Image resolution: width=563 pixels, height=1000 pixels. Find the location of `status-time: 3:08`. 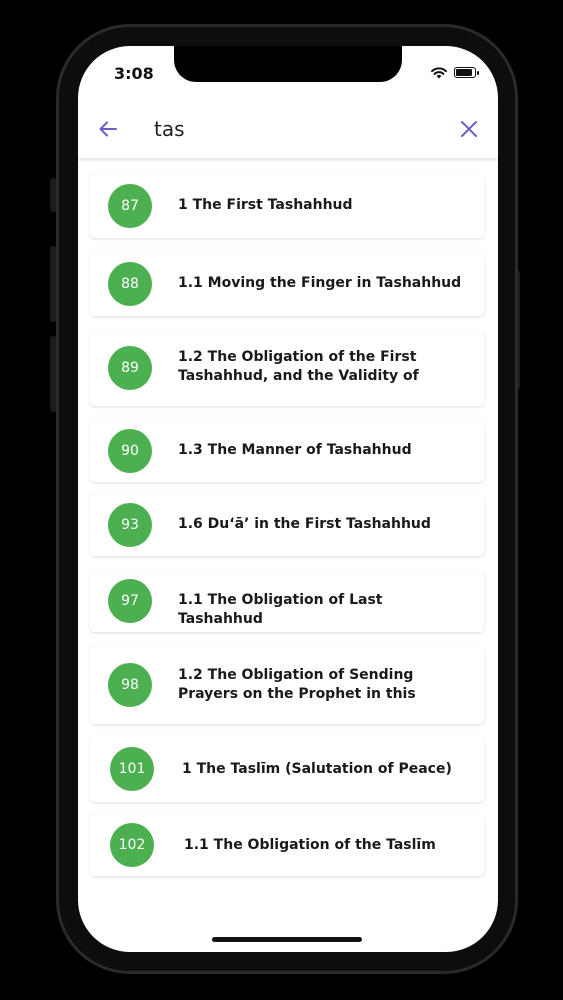

status-time: 3:08 is located at coordinates (134, 73).